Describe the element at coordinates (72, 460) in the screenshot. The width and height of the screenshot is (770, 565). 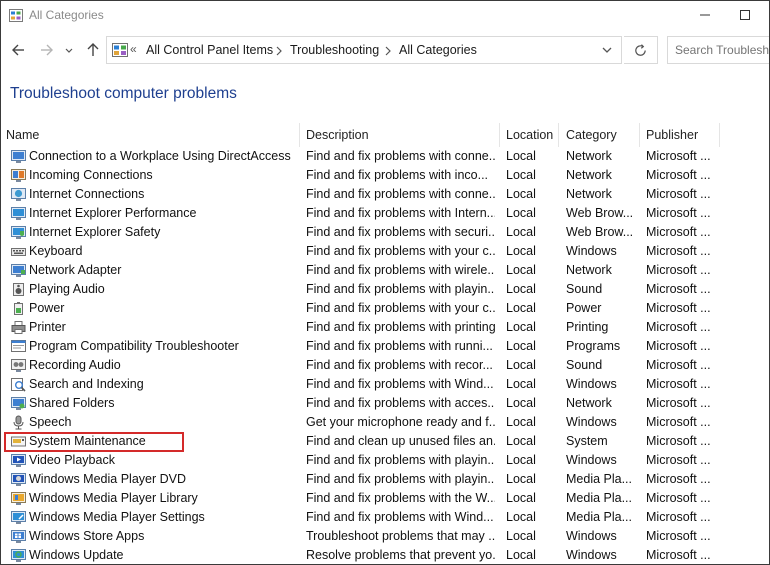
I see `row-name: Video Playback` at that location.